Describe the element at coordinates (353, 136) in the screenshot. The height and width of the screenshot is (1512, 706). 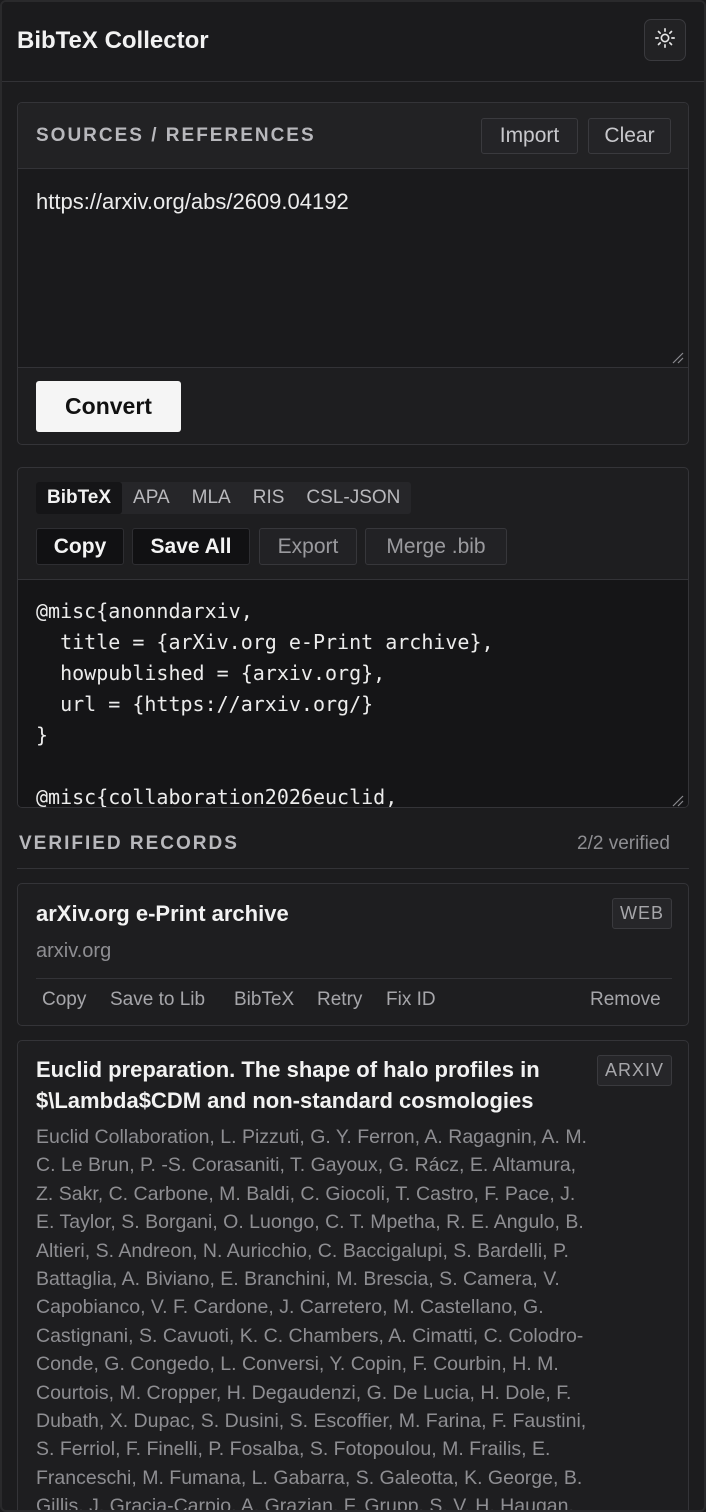
I see `sources-panel-header: SOURCES / REFERENCES Import Clear` at that location.